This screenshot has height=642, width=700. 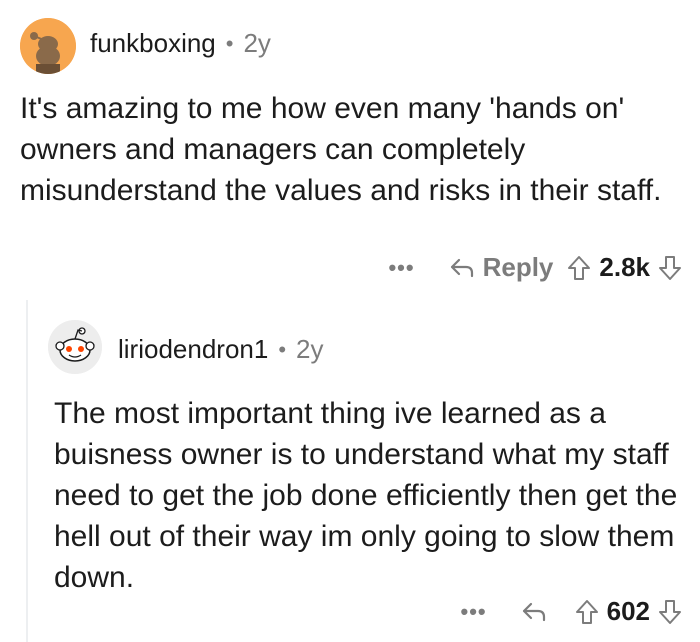 I want to click on reply-label: Reply, so click(x=518, y=267).